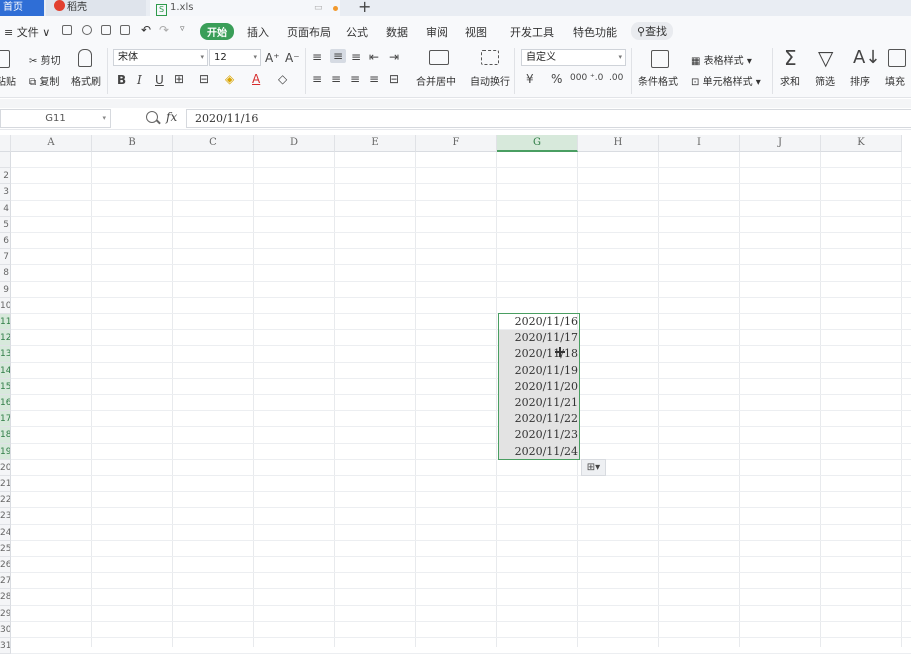 Image resolution: width=911 pixels, height=654 pixels. Describe the element at coordinates (292, 58) in the screenshot. I see `decrease-font-icon: A⁻` at that location.